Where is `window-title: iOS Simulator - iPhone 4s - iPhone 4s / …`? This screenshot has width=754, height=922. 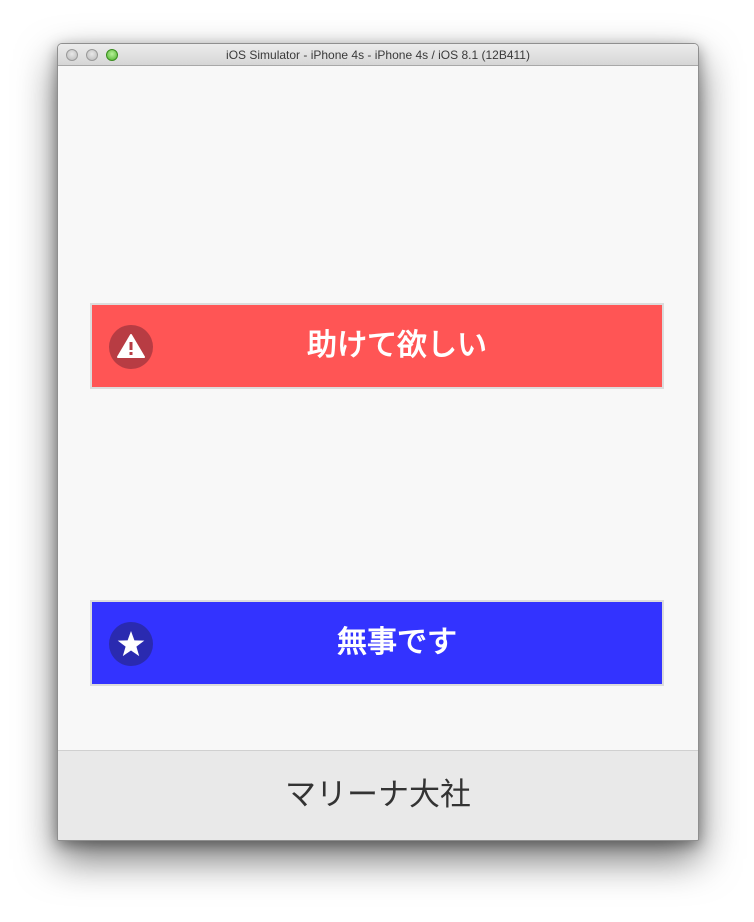
window-title: iOS Simulator - iPhone 4s - iPhone 4s / … is located at coordinates (378, 55).